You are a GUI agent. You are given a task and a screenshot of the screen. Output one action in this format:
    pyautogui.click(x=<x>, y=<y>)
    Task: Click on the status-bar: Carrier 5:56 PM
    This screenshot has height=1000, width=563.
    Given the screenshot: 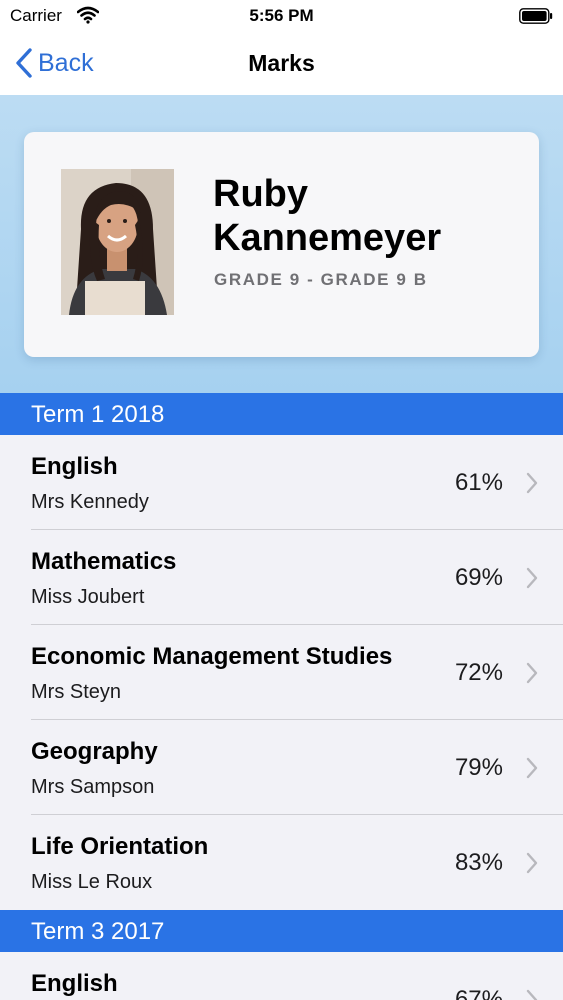 What is the action you would take?
    pyautogui.click(x=281, y=16)
    